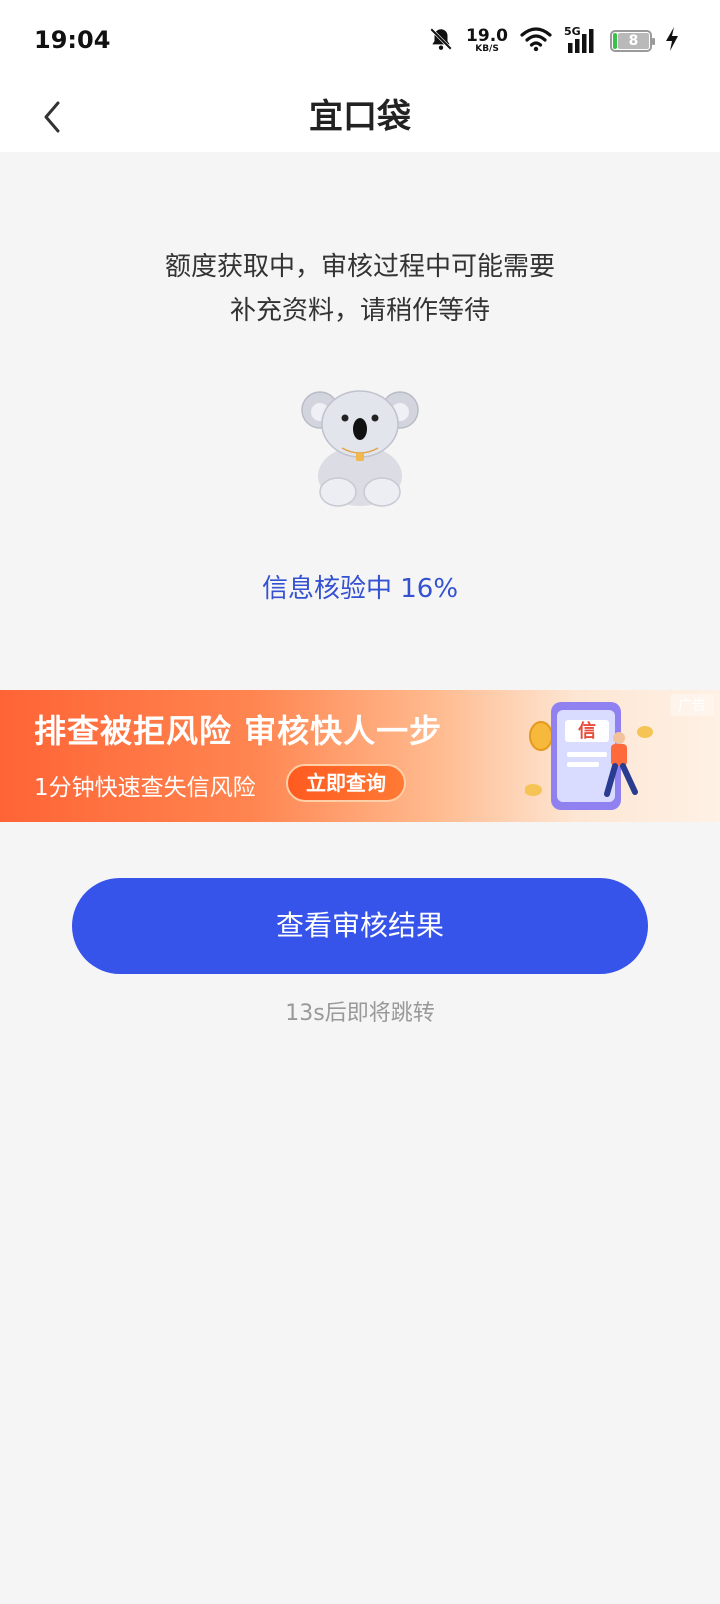  I want to click on chevron-left-icon, so click(52, 117).